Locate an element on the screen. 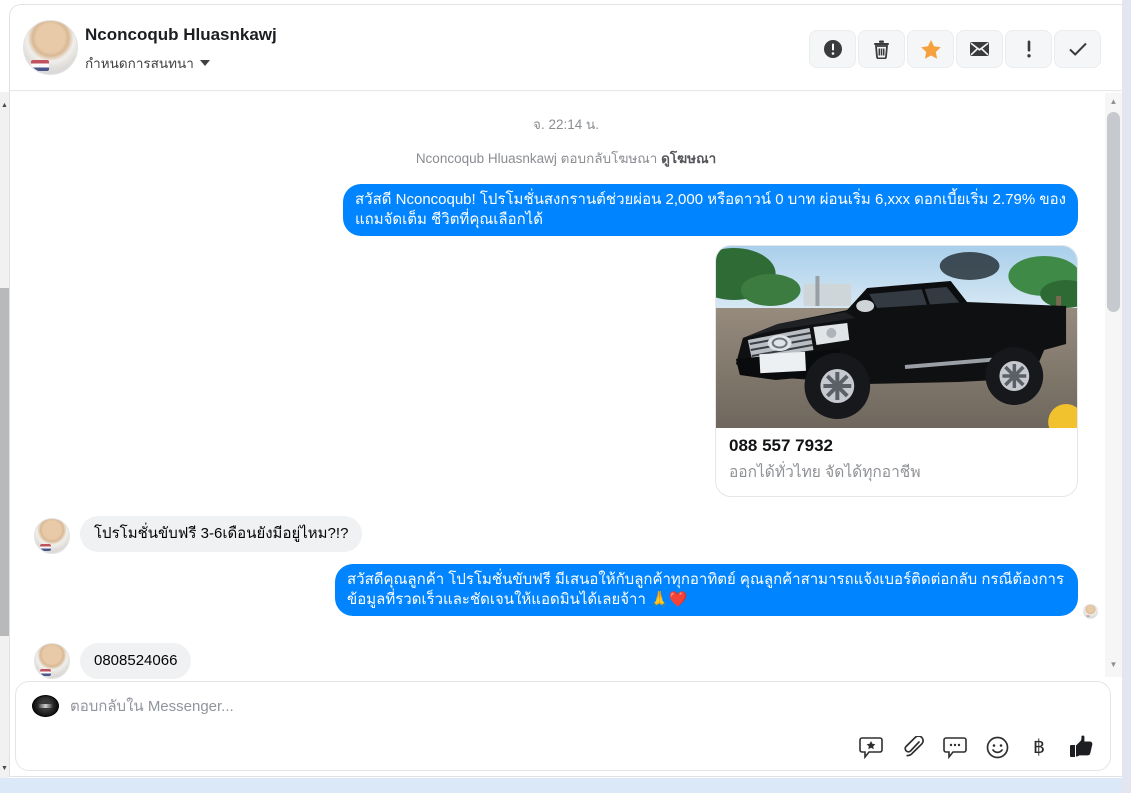  bubble-dots-icon is located at coordinates (955, 747).